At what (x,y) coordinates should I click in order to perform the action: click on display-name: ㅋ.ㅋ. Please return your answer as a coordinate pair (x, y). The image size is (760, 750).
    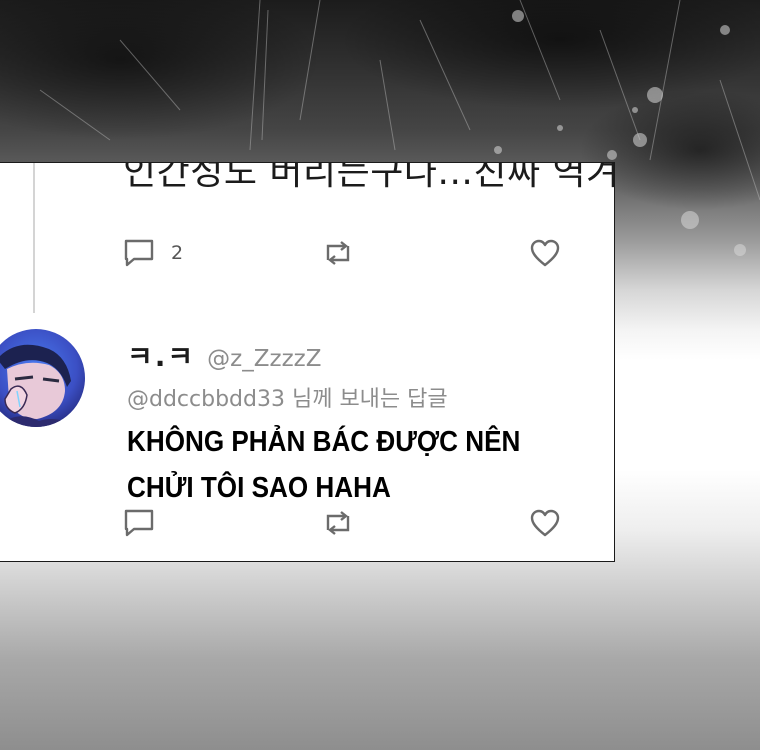
    Looking at the image, I should click on (161, 355).